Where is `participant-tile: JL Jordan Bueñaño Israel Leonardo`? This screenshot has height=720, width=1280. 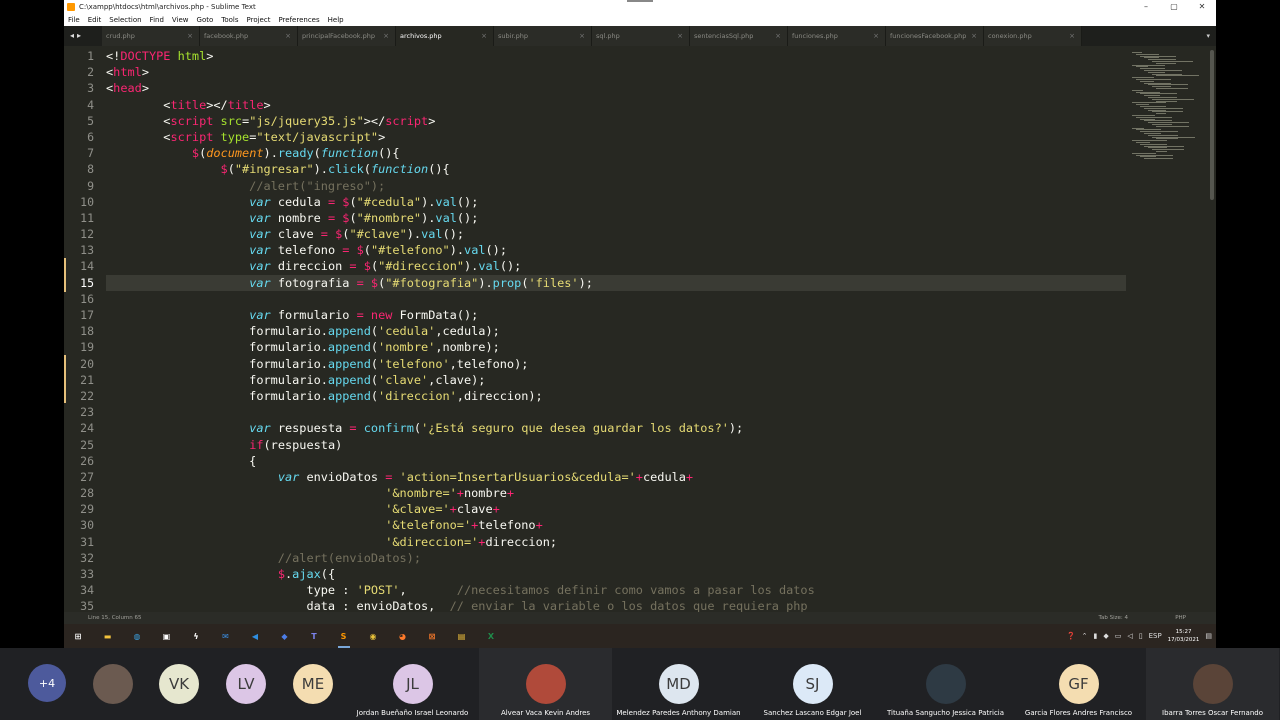 participant-tile: JL Jordan Bueñaño Israel Leonardo is located at coordinates (412, 684).